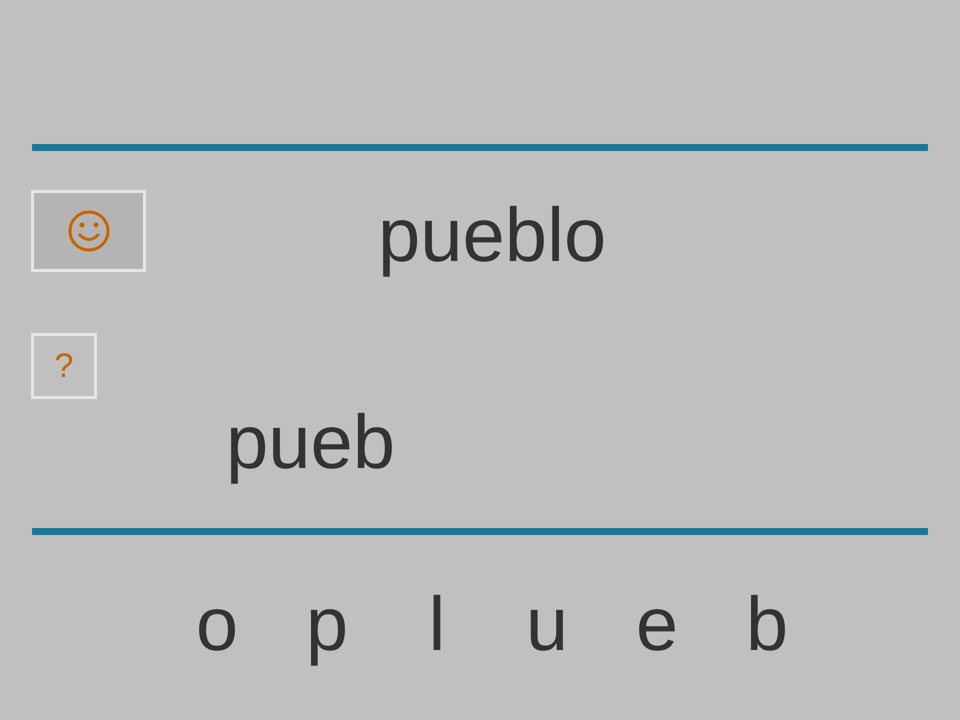 The image size is (960, 720). I want to click on letter-tile: u, so click(547, 625).